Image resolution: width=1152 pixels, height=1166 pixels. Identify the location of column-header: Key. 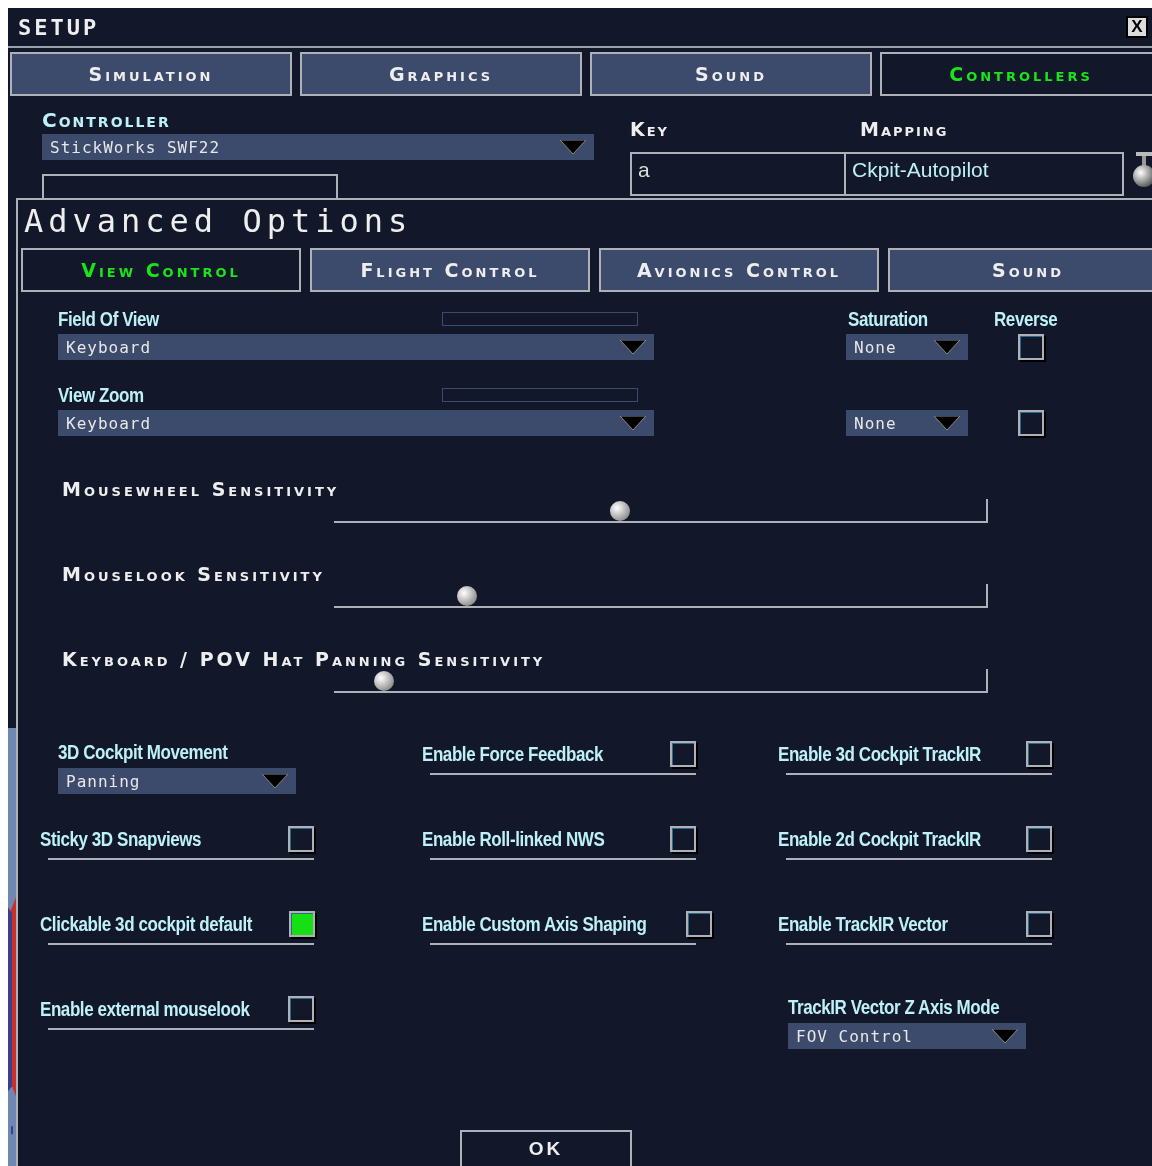
(650, 130).